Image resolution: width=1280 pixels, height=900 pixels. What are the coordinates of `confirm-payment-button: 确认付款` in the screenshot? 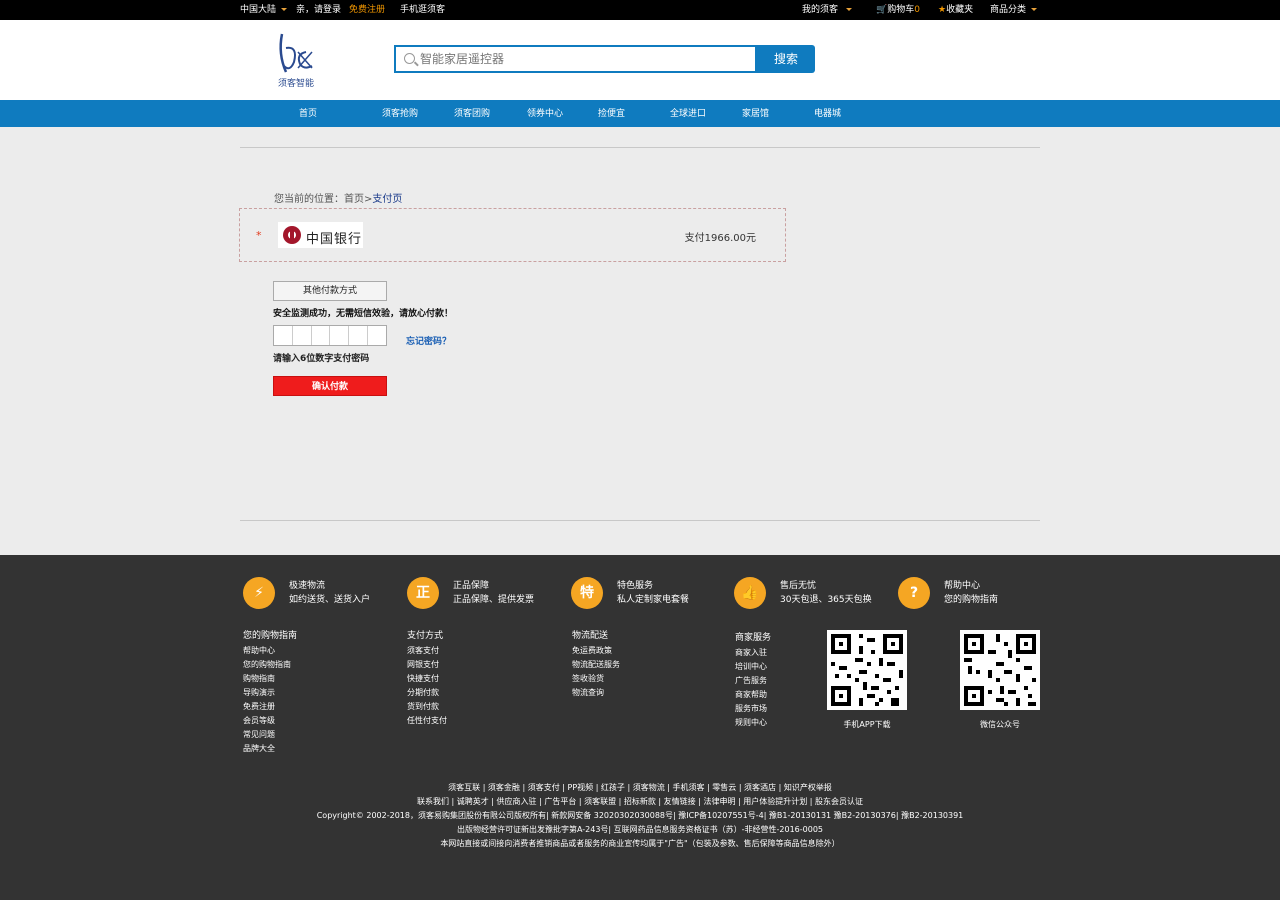 It's located at (330, 386).